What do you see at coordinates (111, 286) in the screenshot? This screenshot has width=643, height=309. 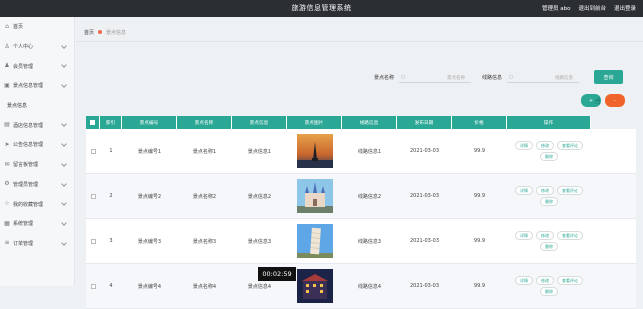 I see `index-cell: 4` at bounding box center [111, 286].